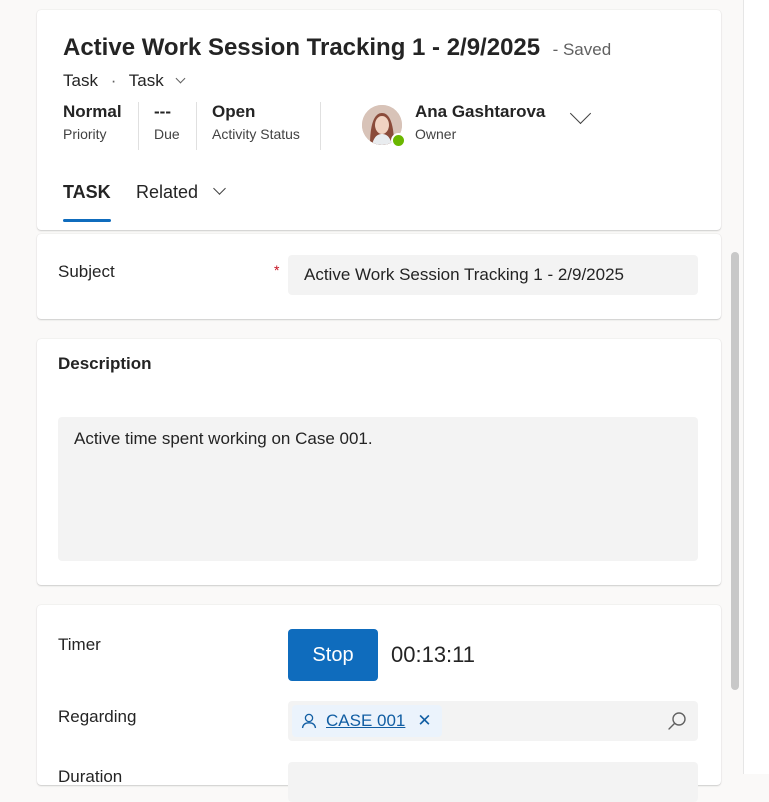 Image resolution: width=769 pixels, height=802 pixels. I want to click on priority-label: Priority, so click(85, 134).